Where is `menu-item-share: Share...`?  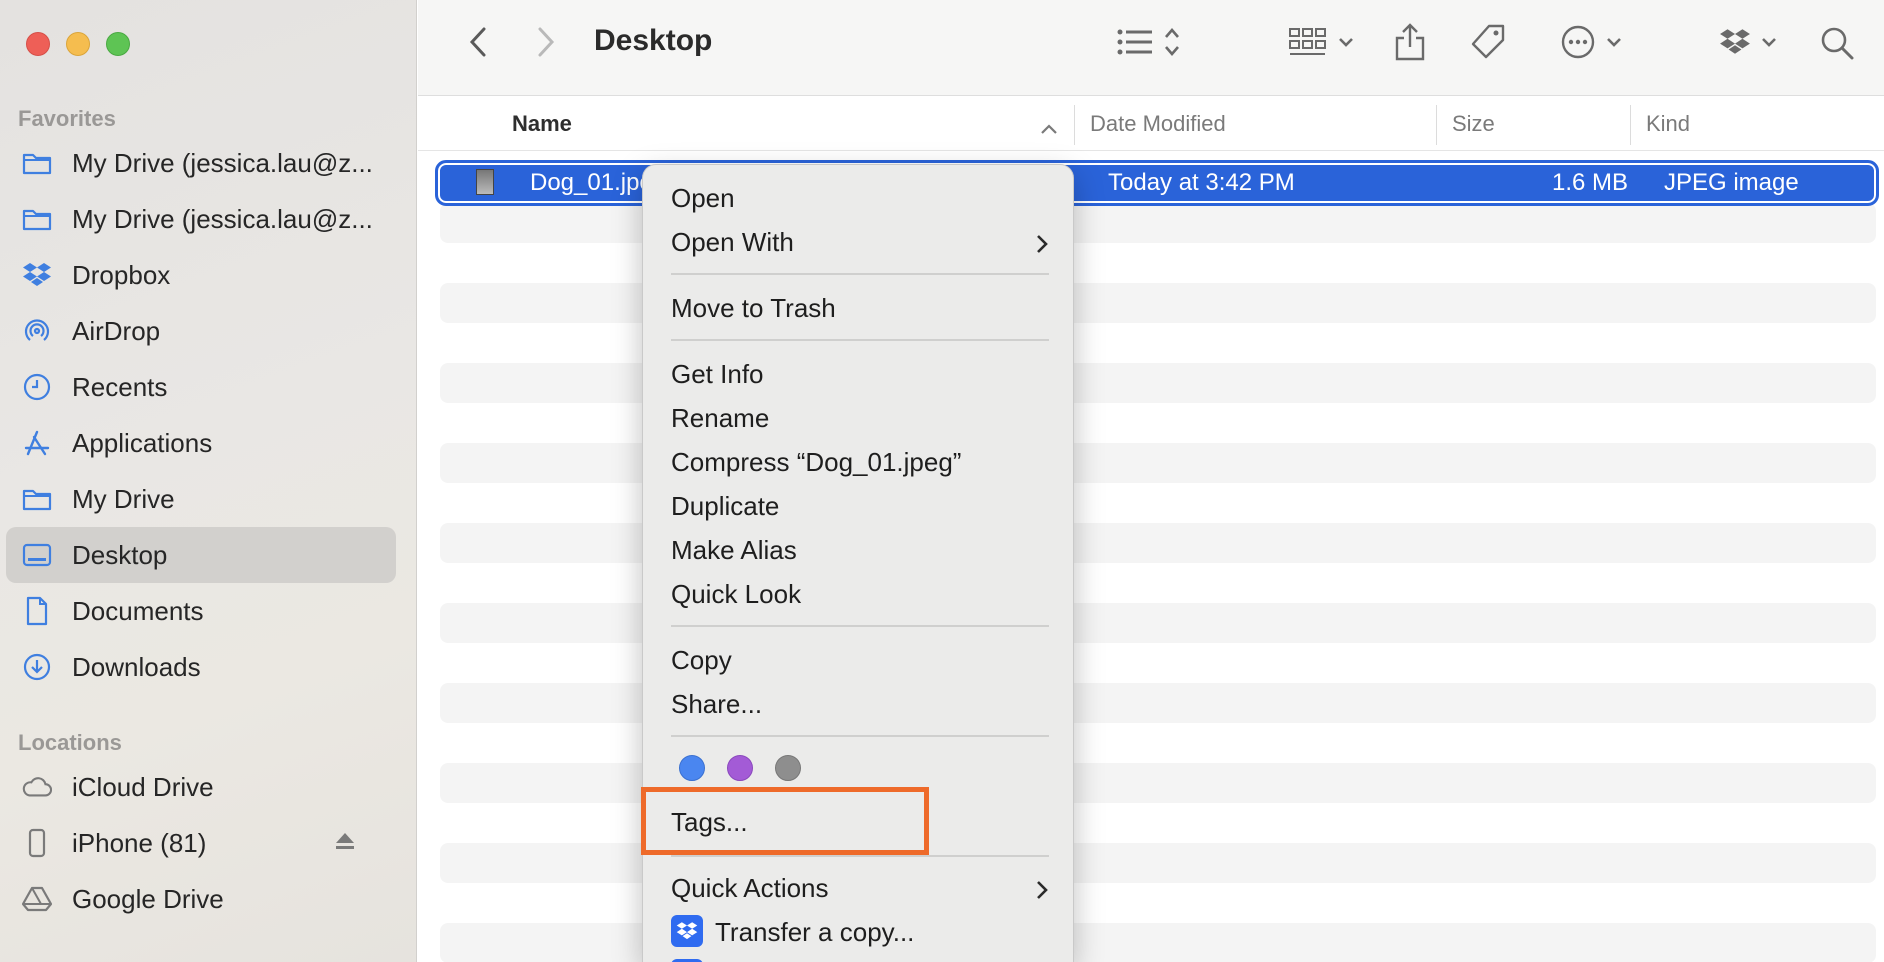 menu-item-share: Share... is located at coordinates (716, 704).